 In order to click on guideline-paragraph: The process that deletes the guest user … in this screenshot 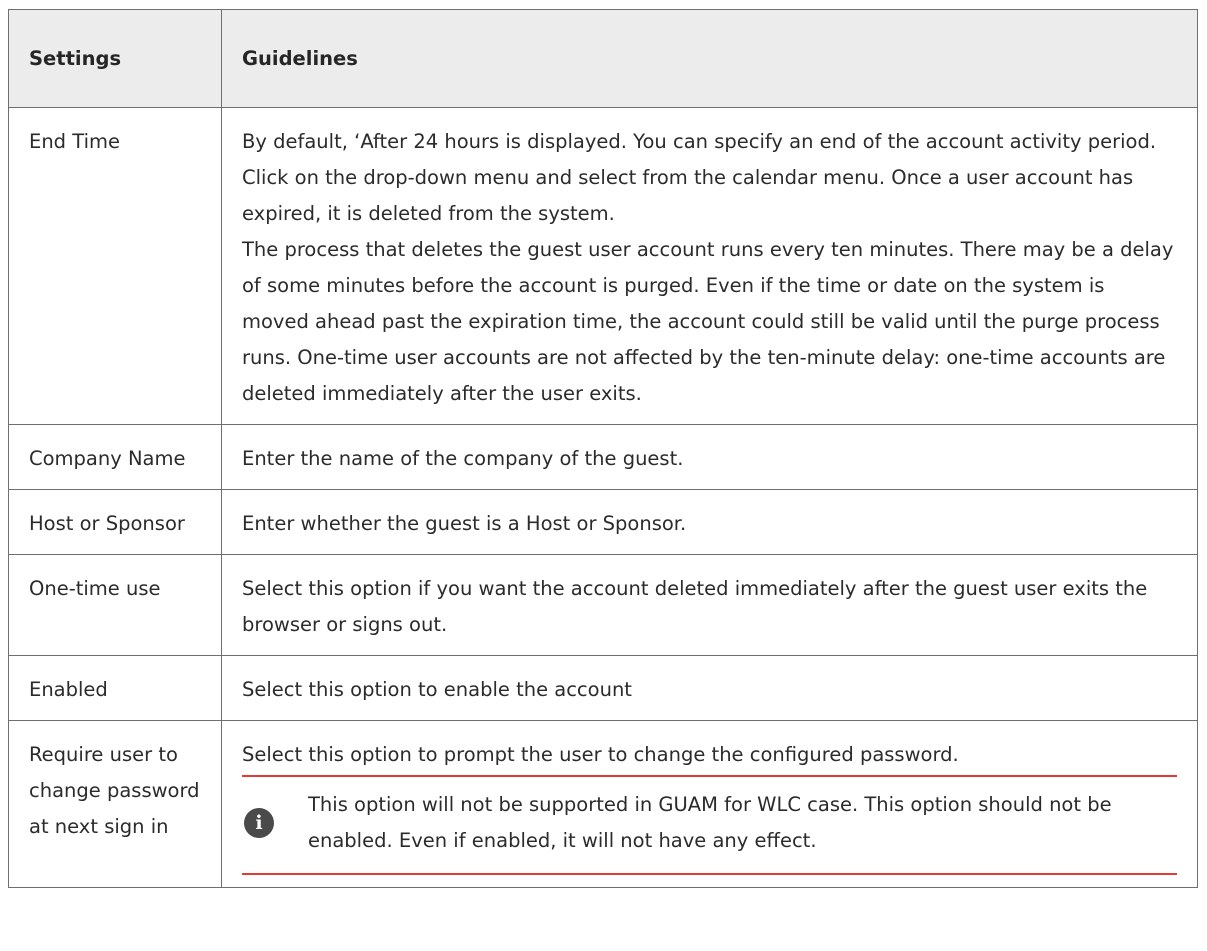, I will do `click(708, 321)`.